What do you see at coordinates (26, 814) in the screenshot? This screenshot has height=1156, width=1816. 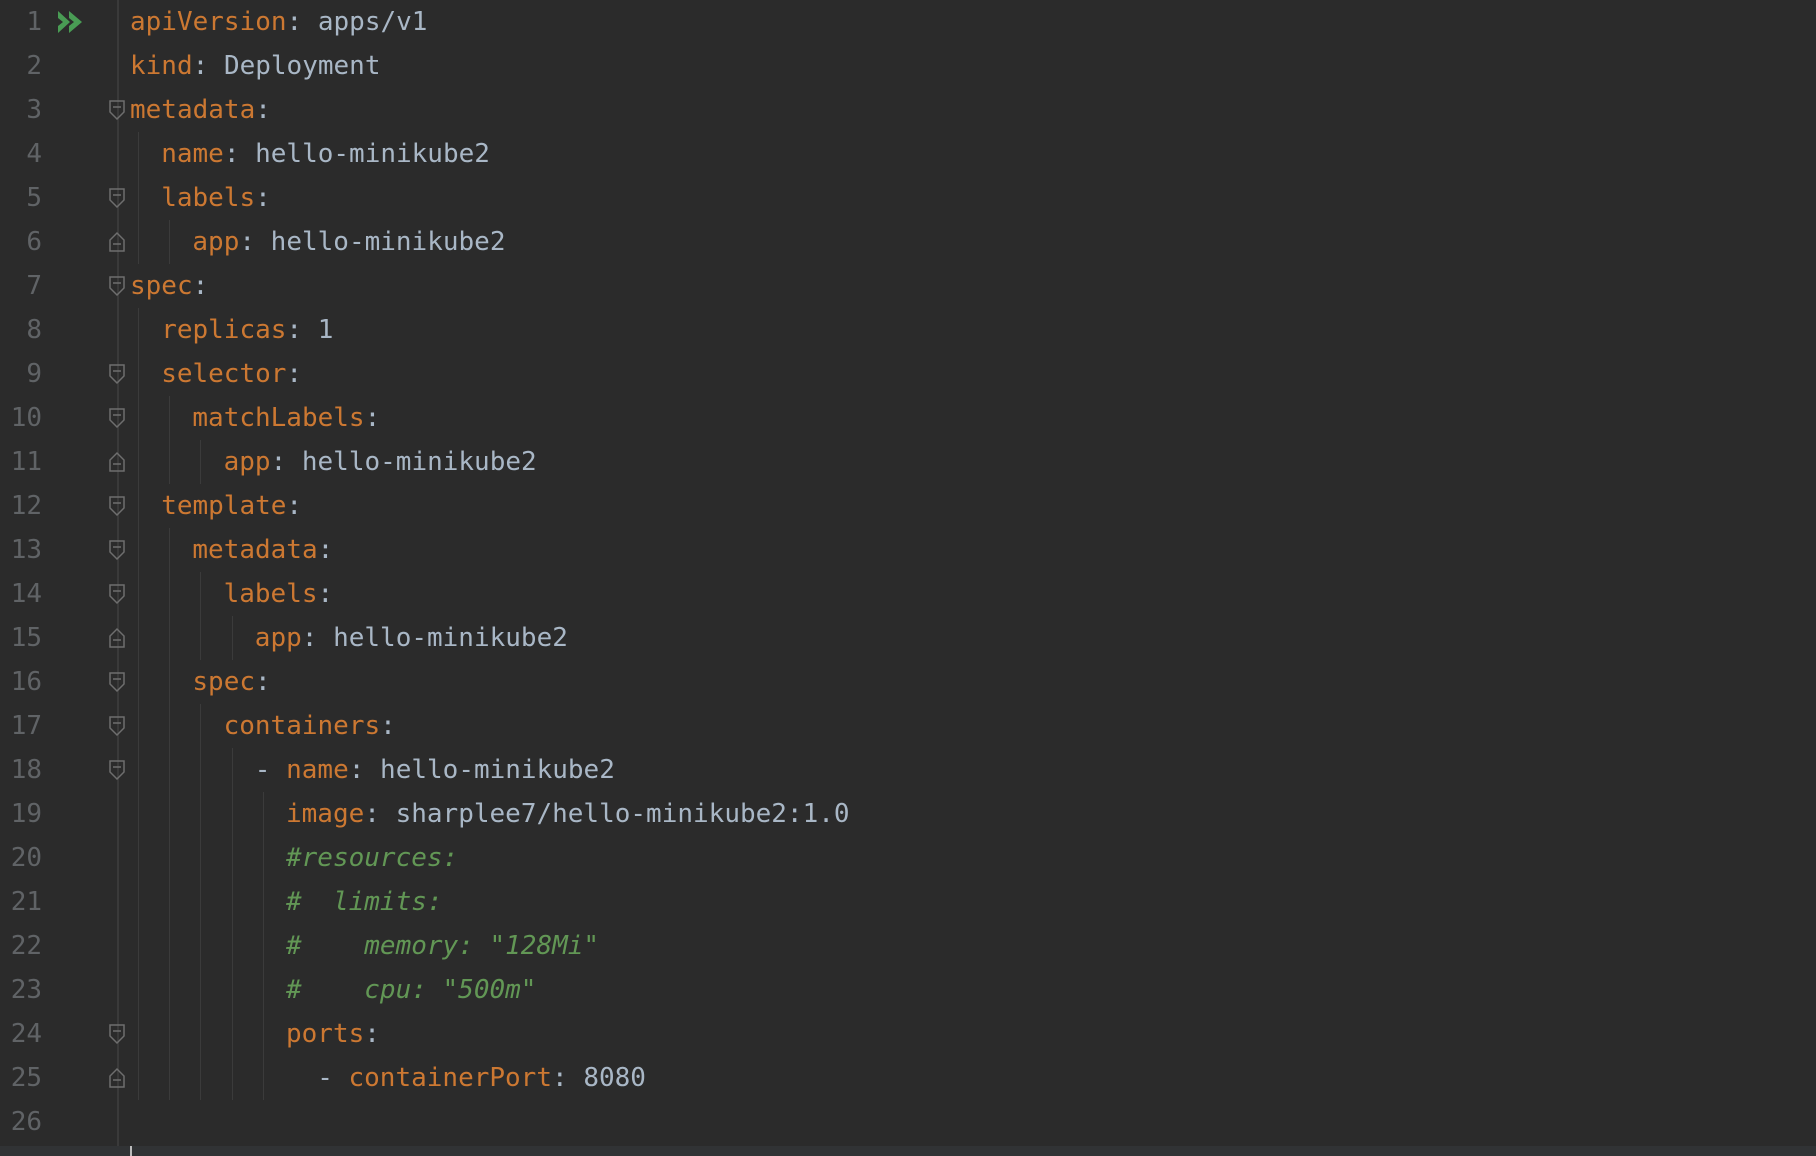 I see `line-number: 19` at bounding box center [26, 814].